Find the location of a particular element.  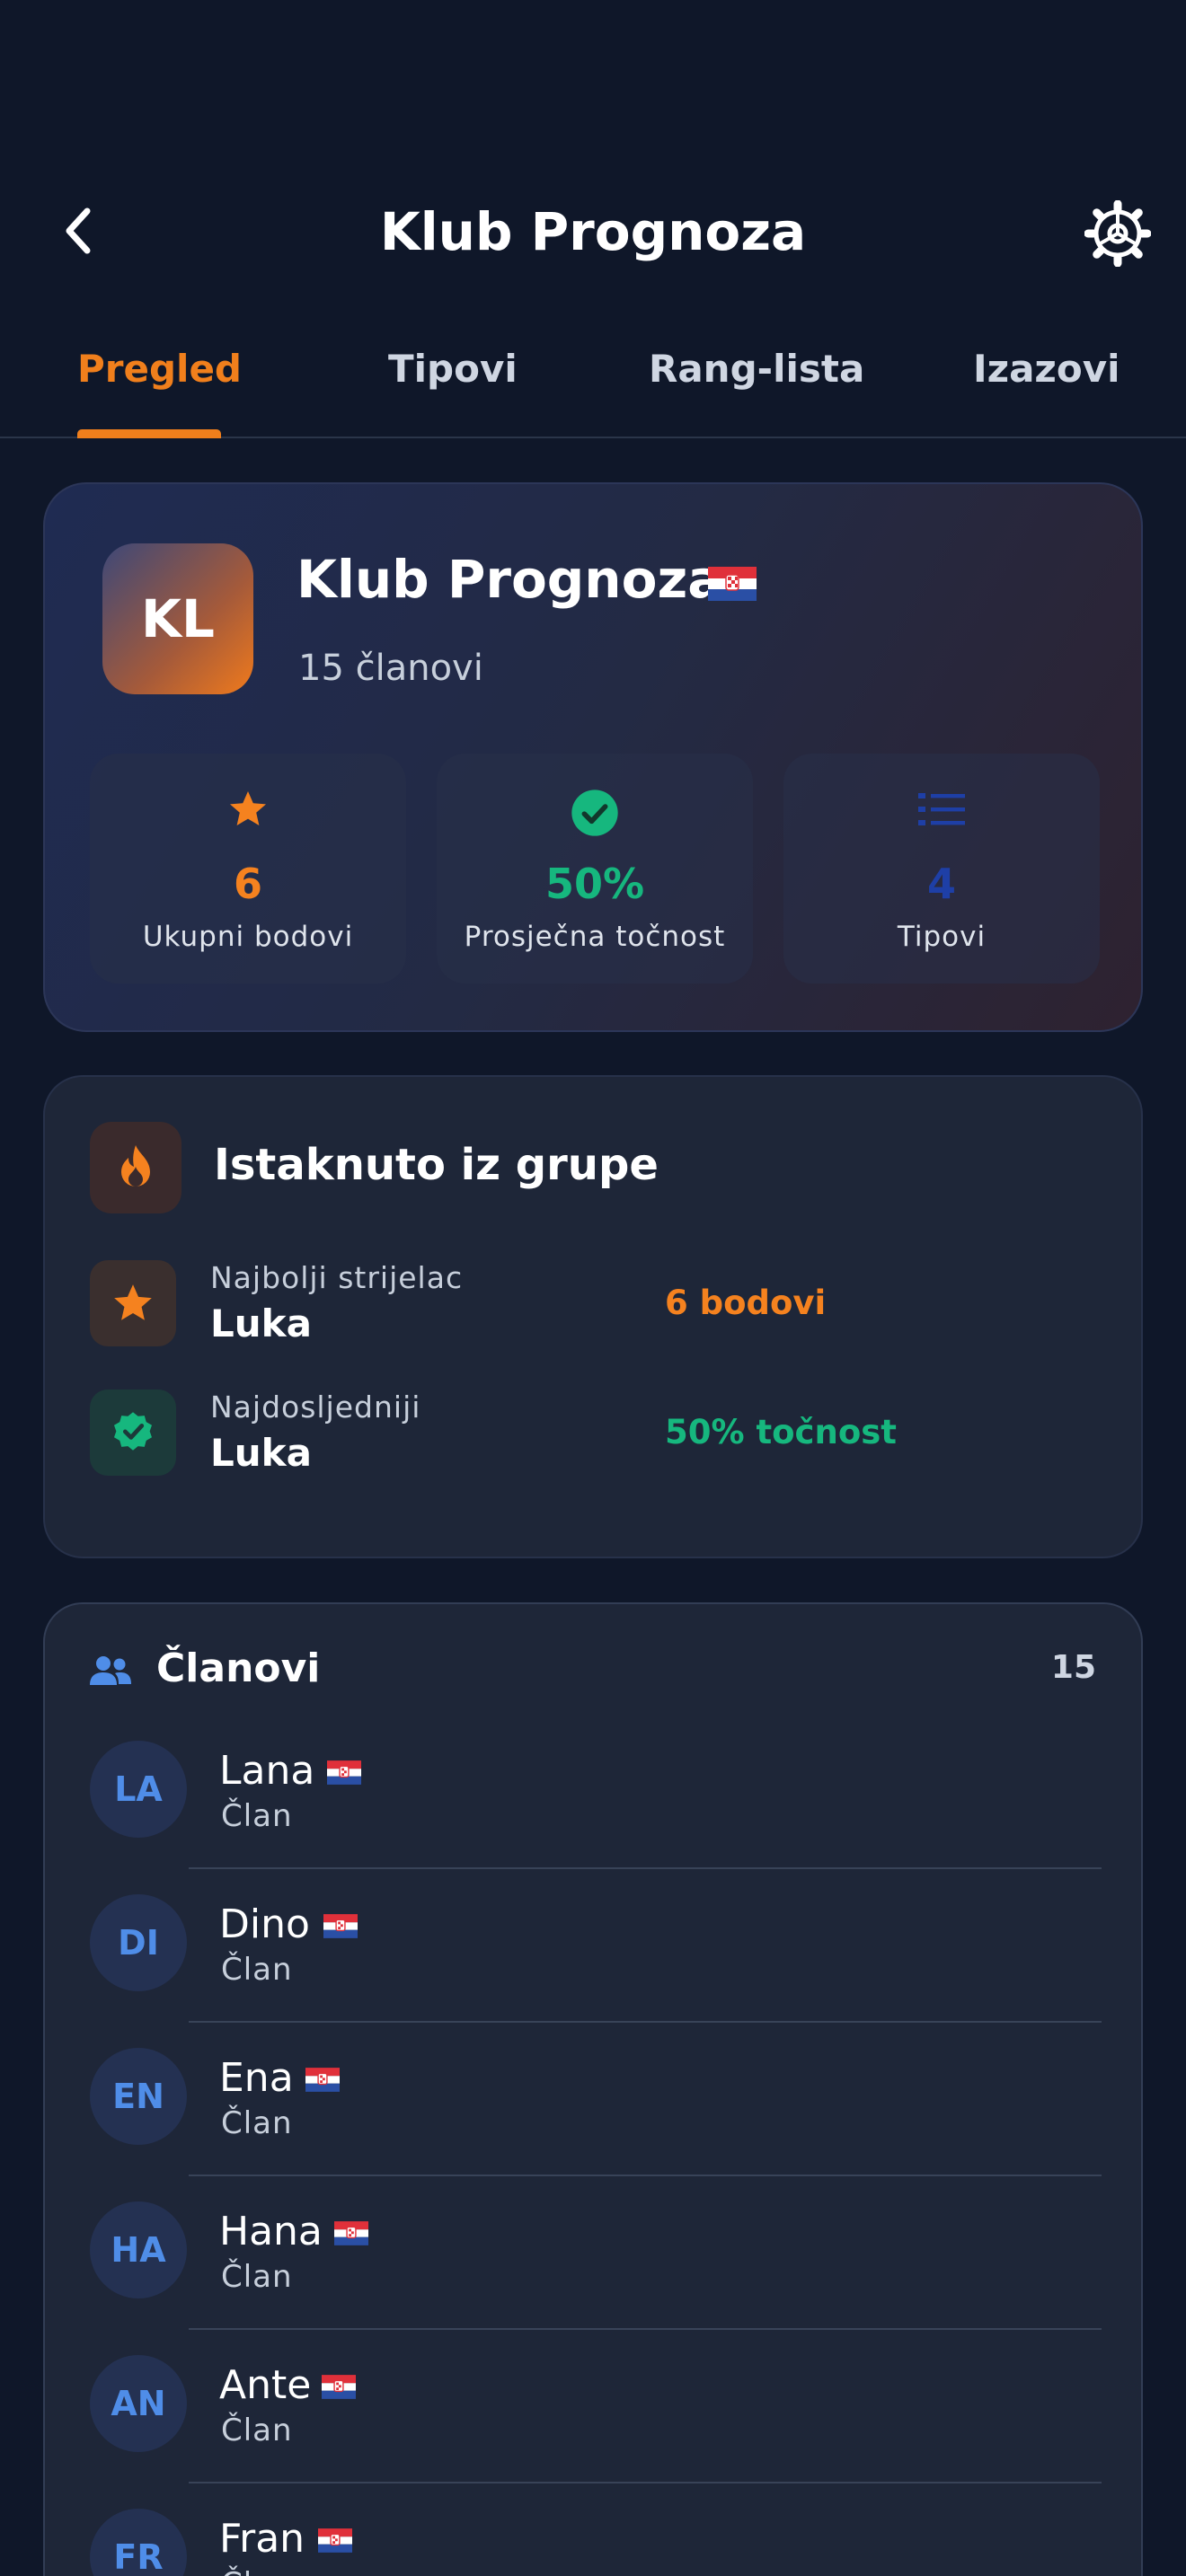

avatar: FR is located at coordinates (138, 2542).